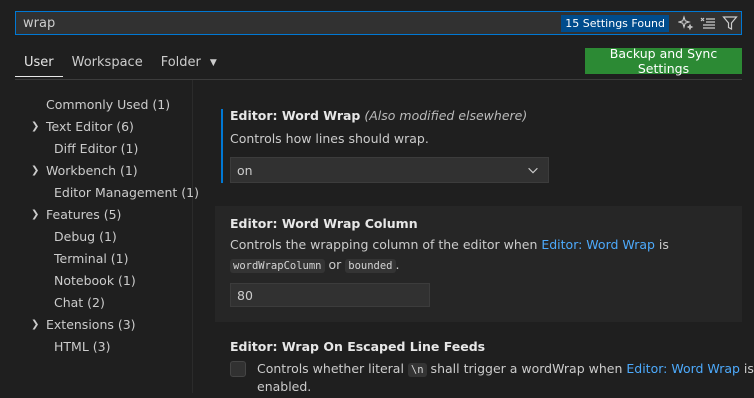 This screenshot has height=398, width=754. I want to click on toc-divider, so click(192, 236).